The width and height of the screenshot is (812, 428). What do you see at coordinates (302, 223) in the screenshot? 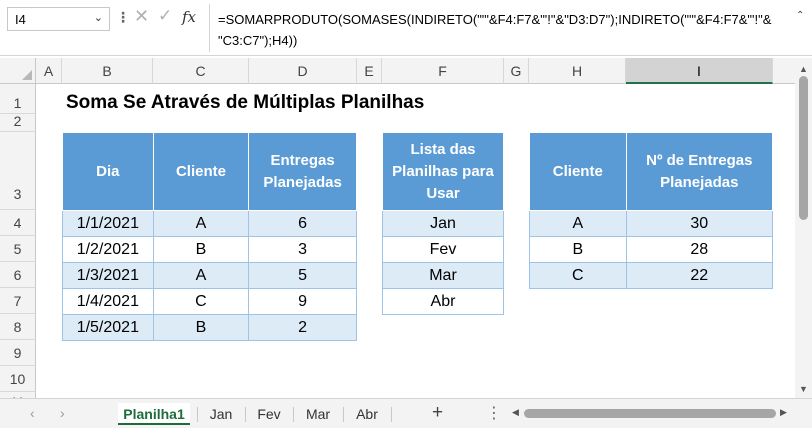
I see `cell-entregas: 6` at bounding box center [302, 223].